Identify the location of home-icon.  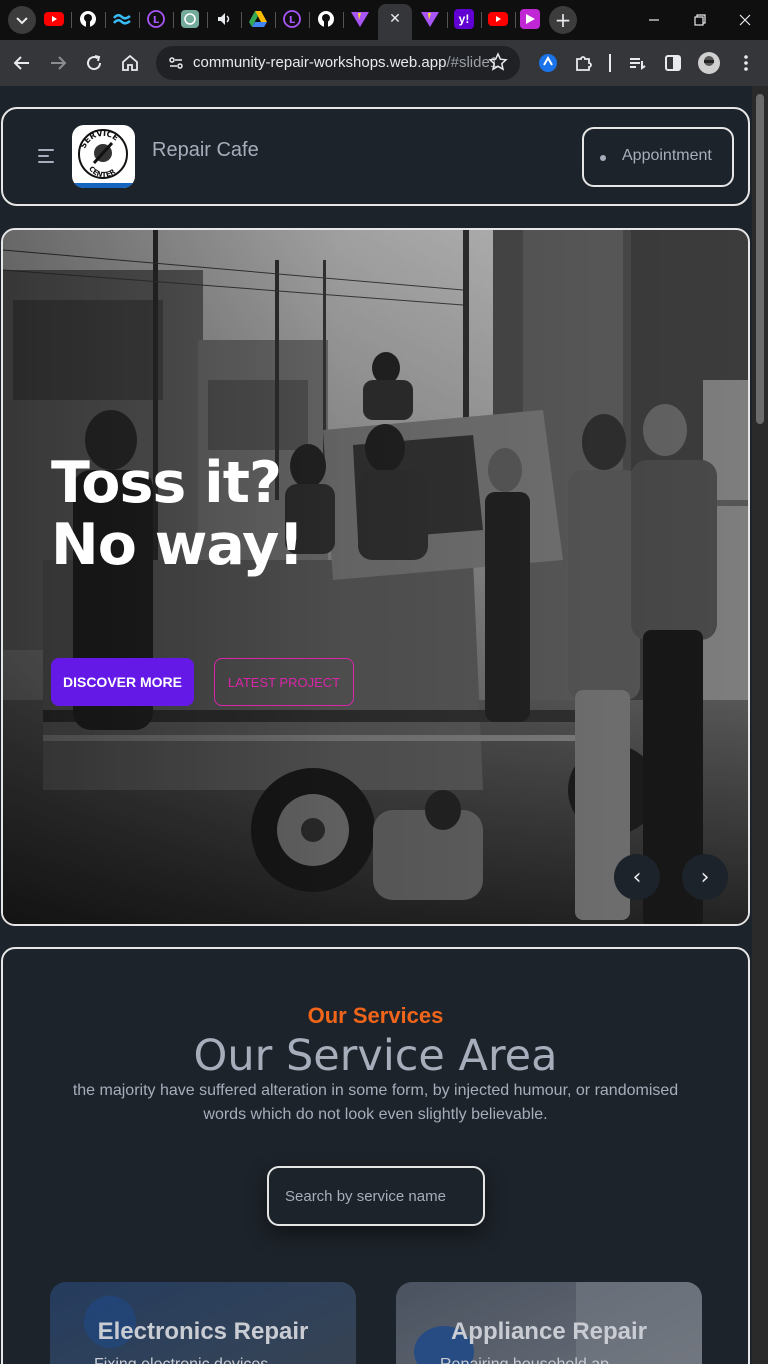
(130, 63).